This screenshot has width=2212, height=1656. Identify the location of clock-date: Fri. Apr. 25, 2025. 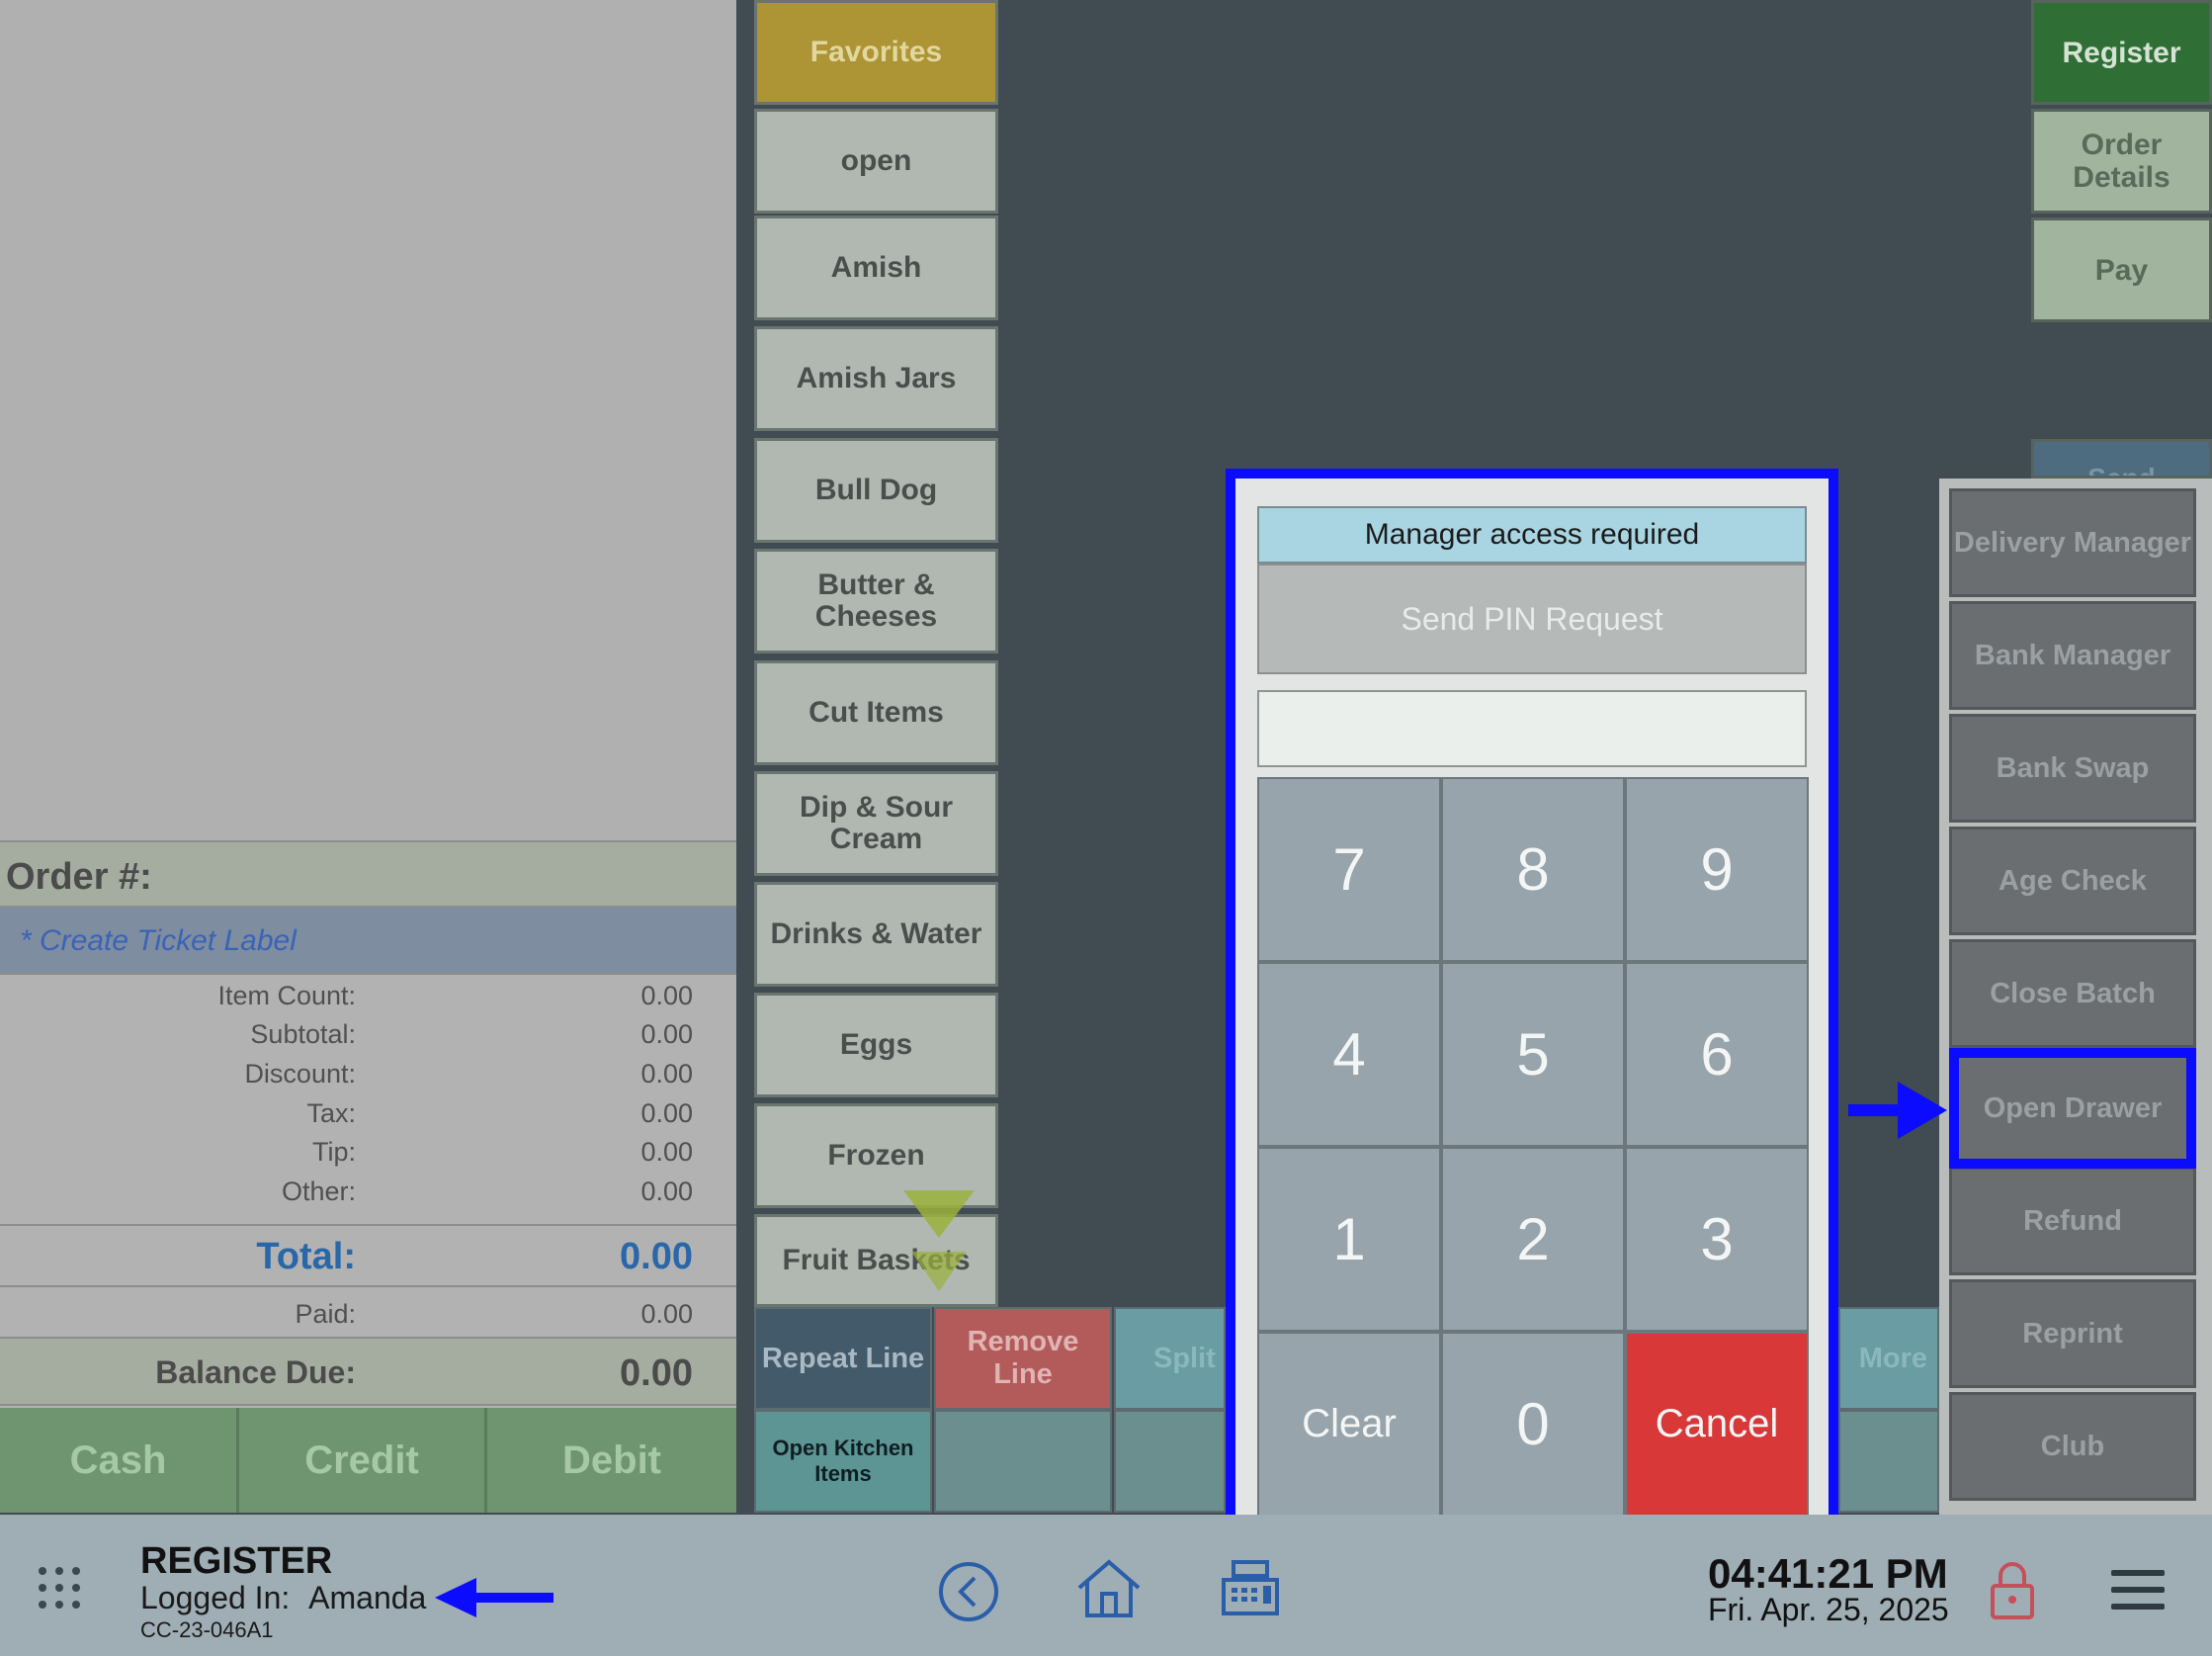
(1828, 1609).